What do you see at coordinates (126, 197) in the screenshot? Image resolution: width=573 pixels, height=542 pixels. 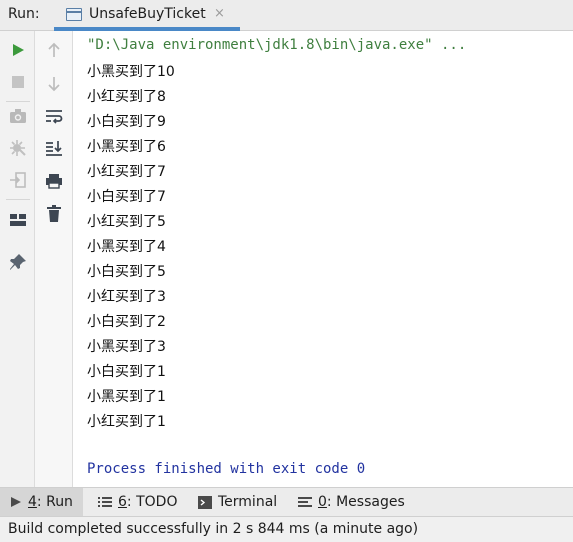 I see `console-line: 小白买到了7` at bounding box center [126, 197].